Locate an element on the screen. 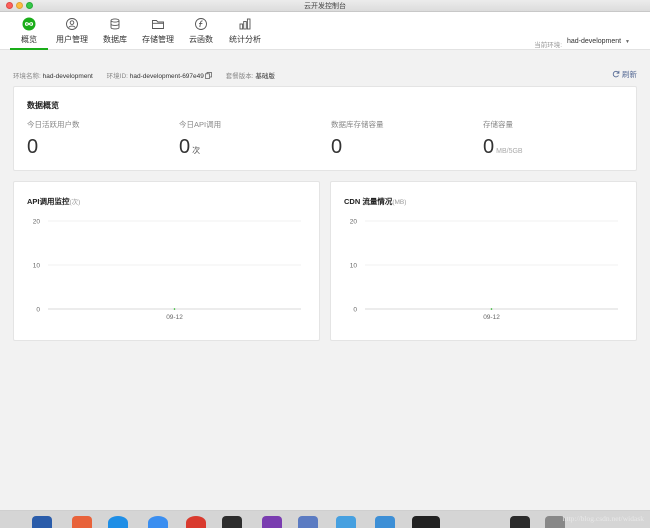 The width and height of the screenshot is (650, 528). env-plan: 套餐版本: 基础版 is located at coordinates (250, 76).